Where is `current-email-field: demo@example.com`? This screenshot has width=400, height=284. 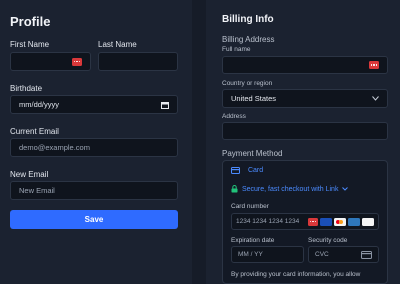 current-email-field: demo@example.com is located at coordinates (94, 147).